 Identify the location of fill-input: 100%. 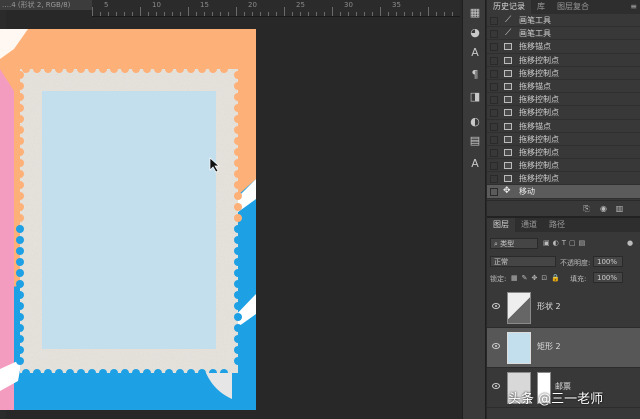
(608, 277).